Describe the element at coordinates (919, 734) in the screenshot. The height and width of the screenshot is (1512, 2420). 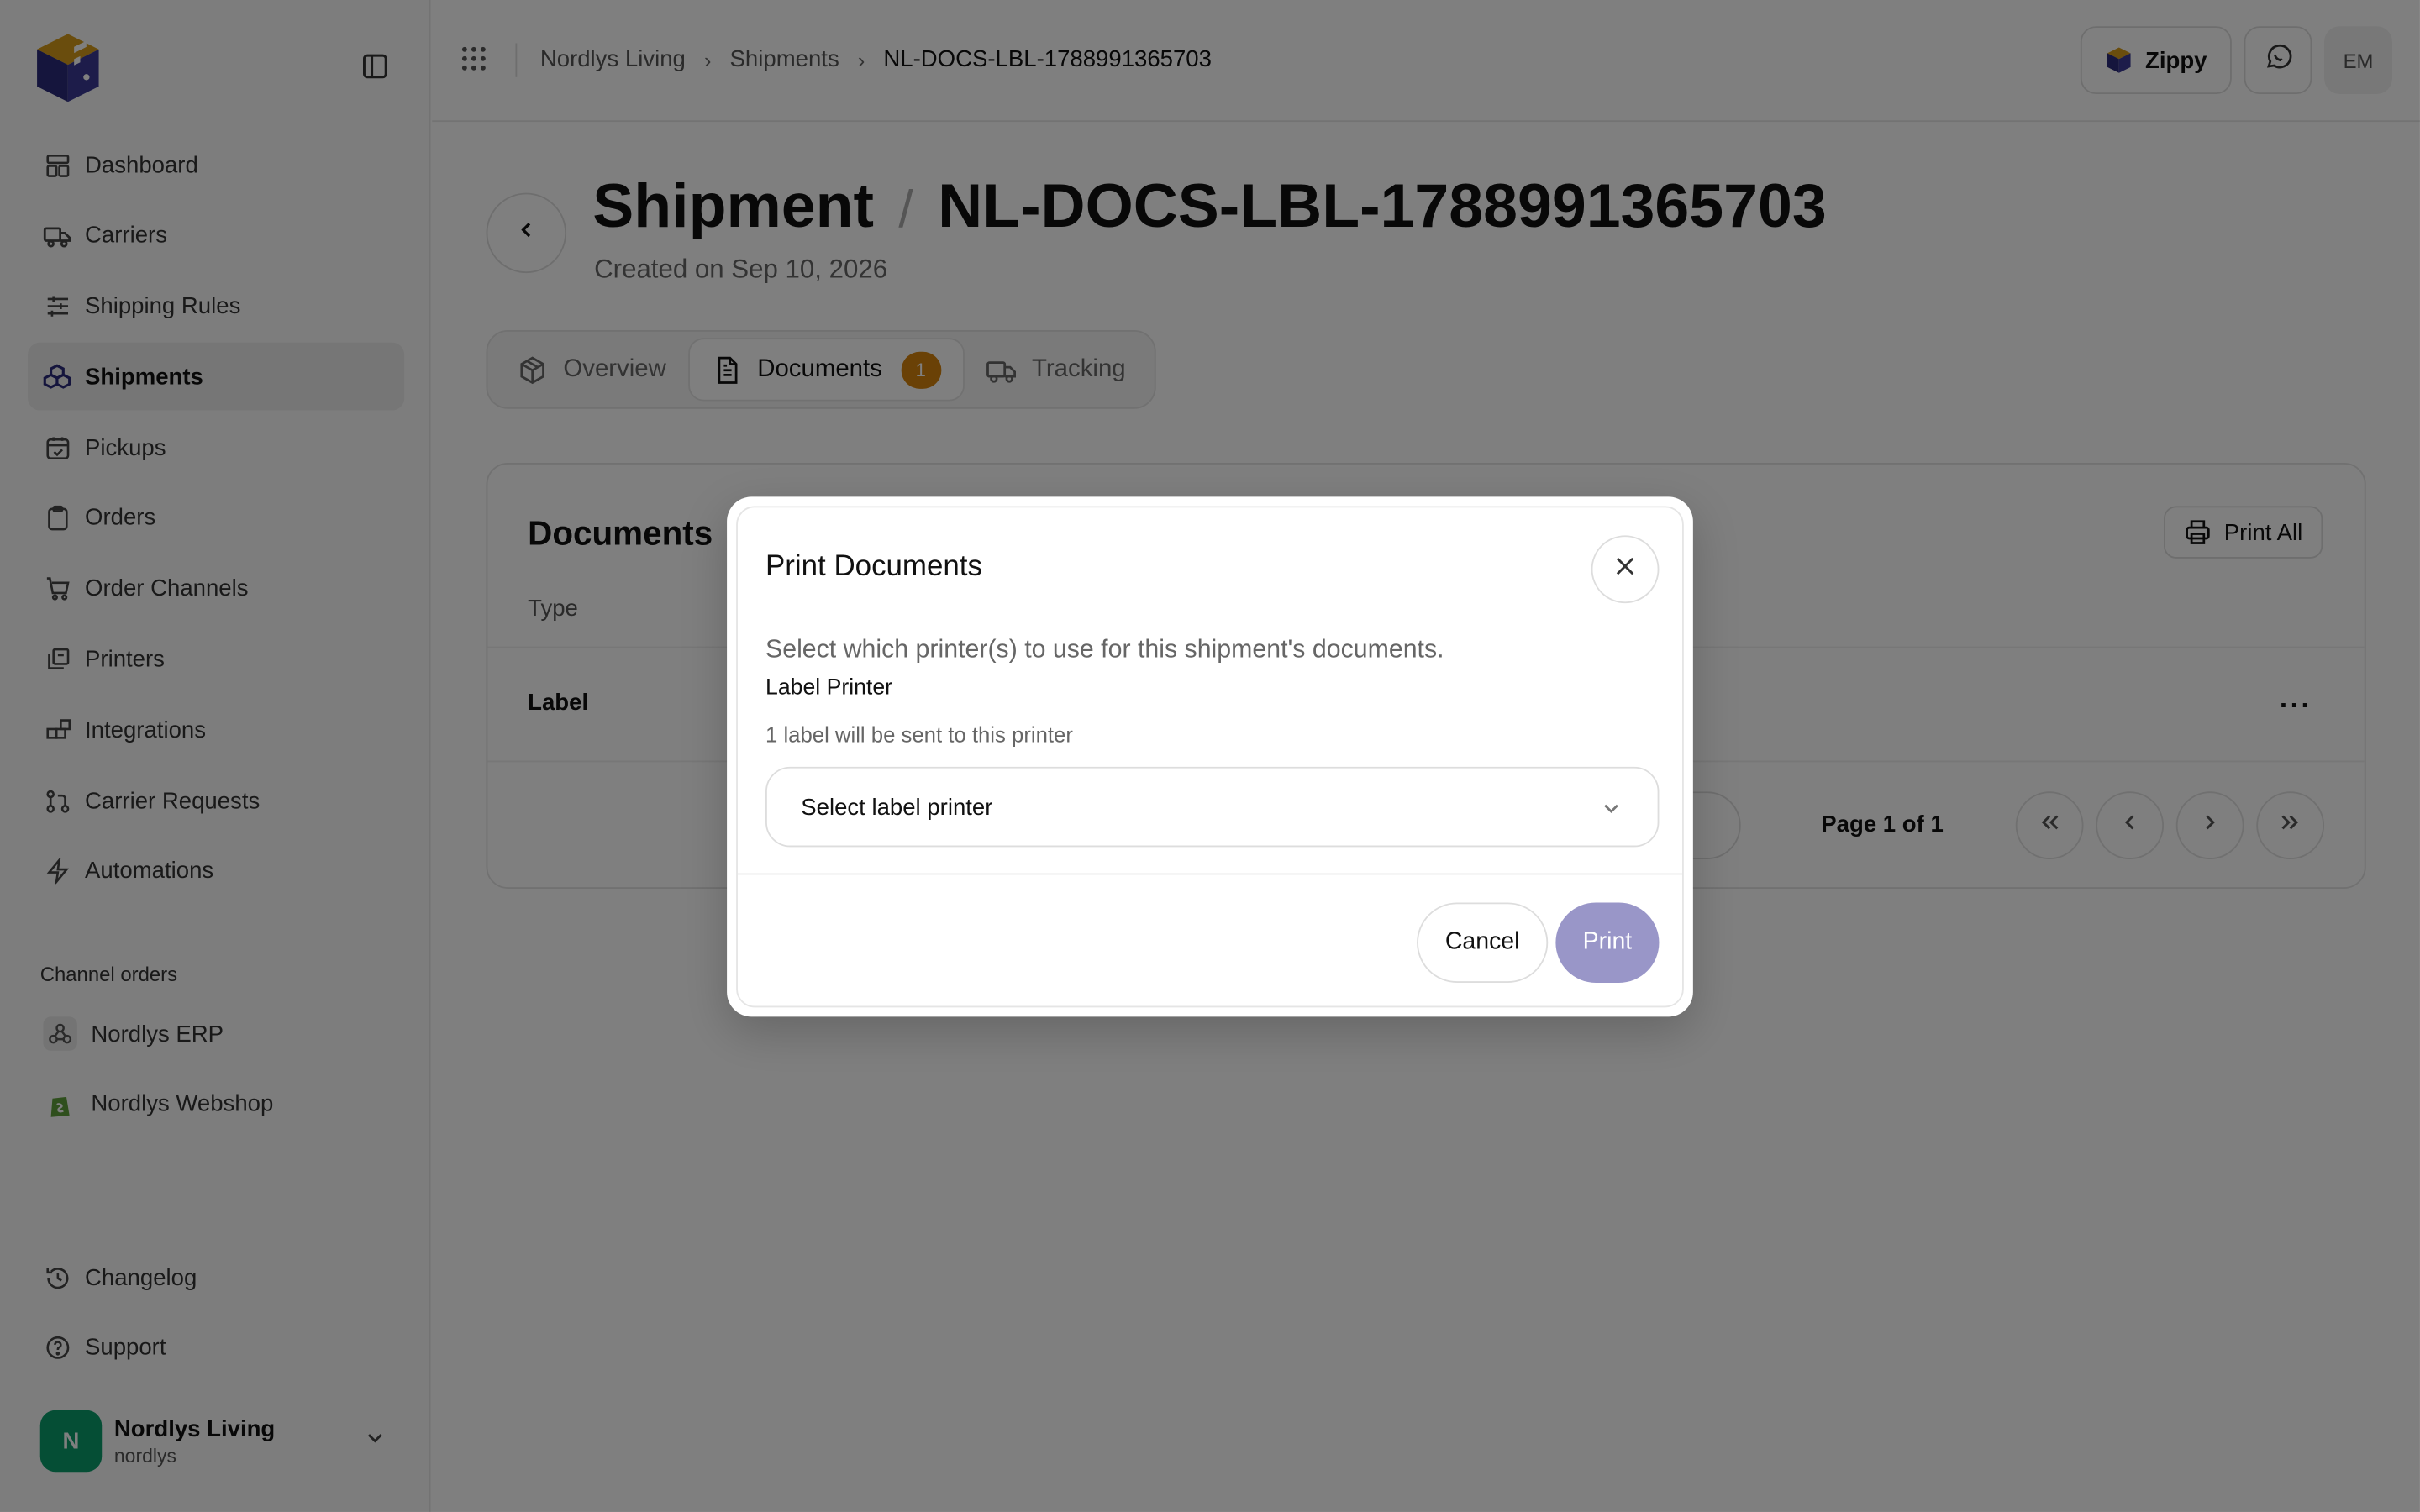
I see `label-printer-hint: 1 label will be sent to this printer` at that location.